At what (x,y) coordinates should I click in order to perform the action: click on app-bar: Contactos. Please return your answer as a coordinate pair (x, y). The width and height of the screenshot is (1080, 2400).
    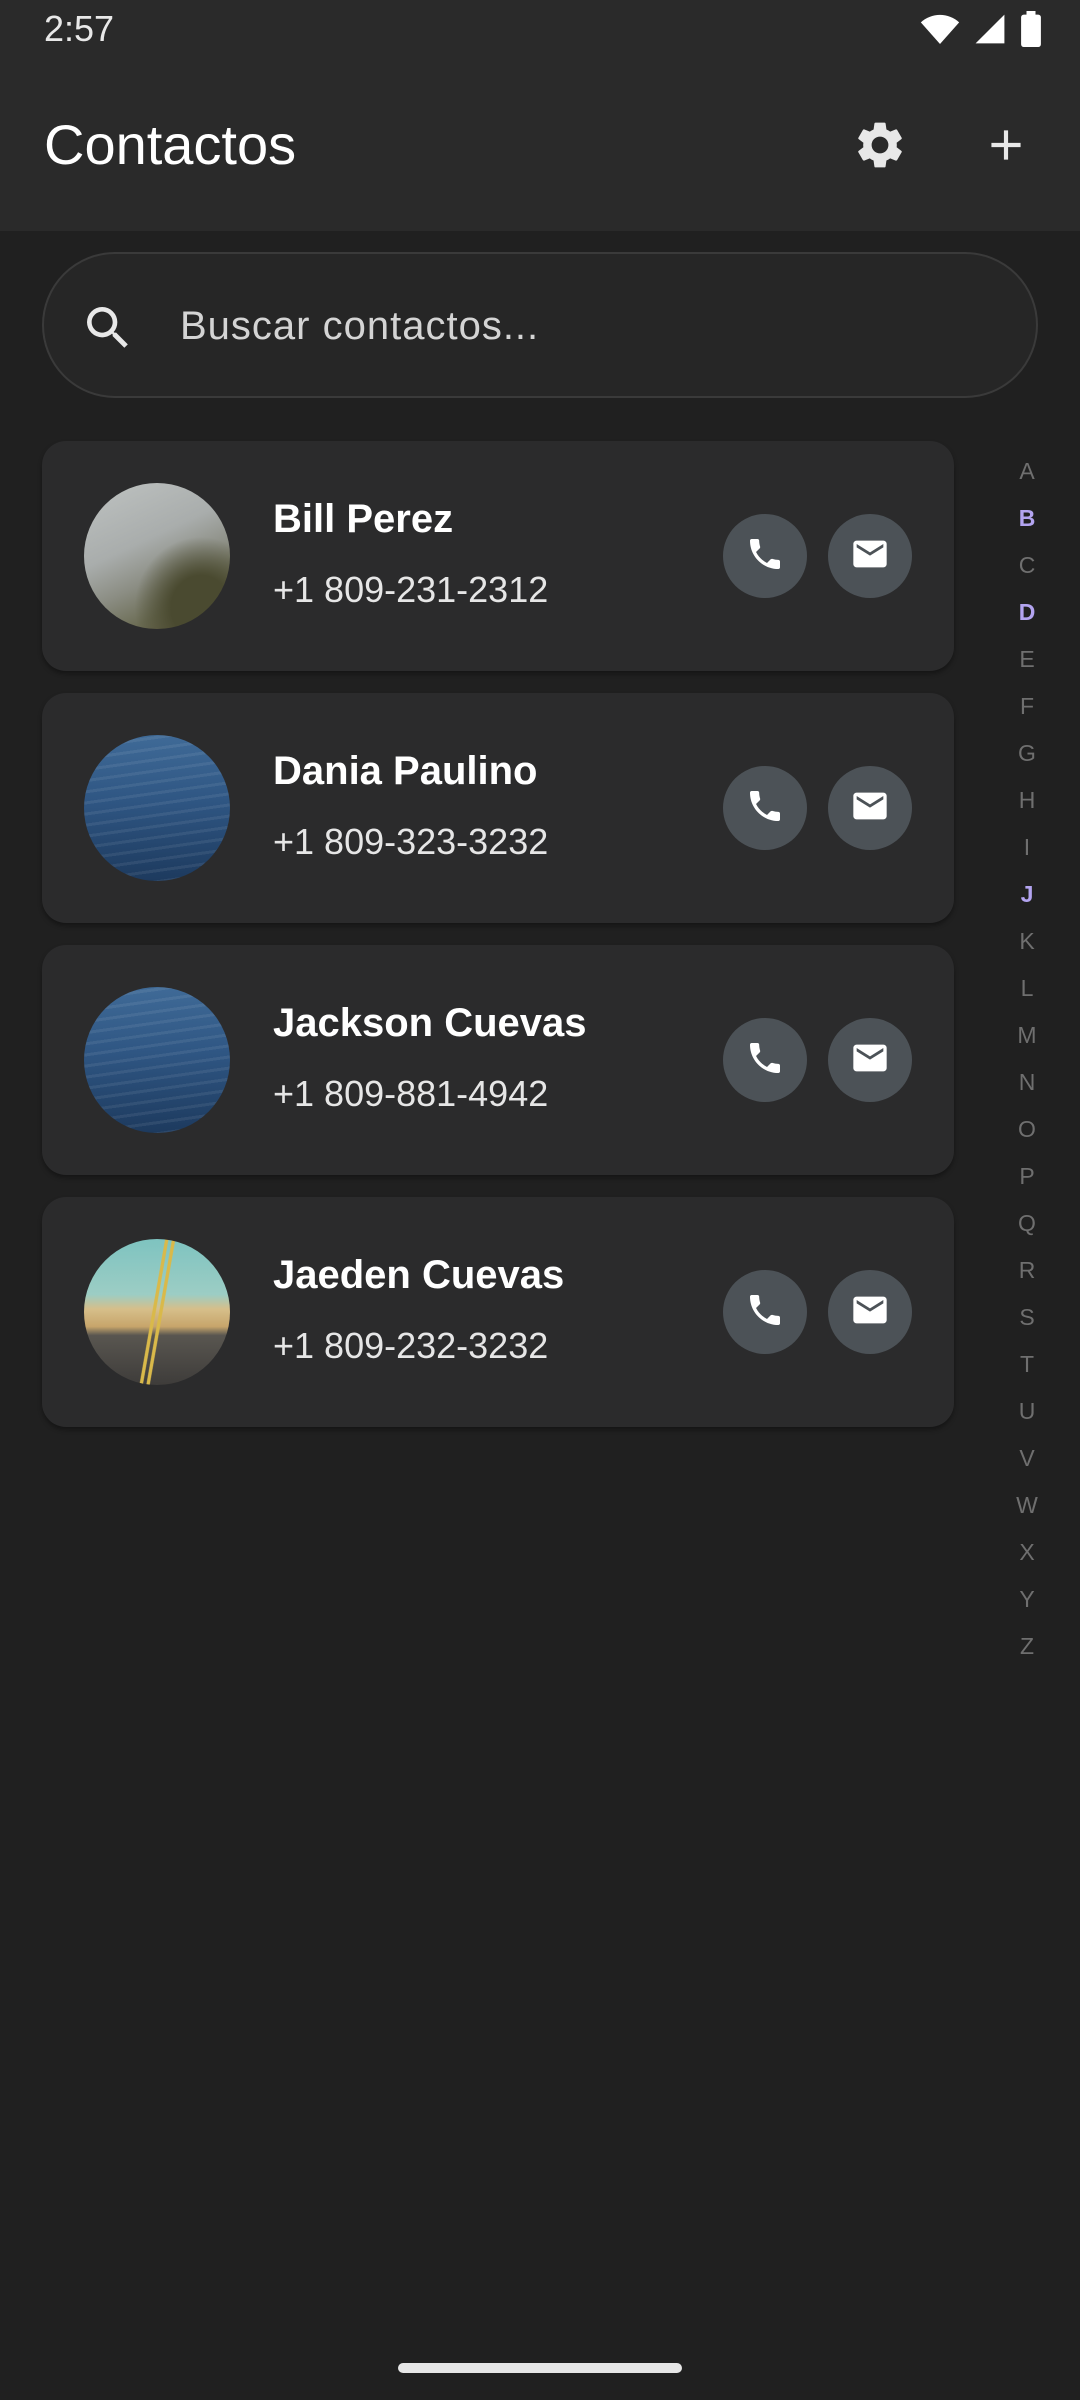
    Looking at the image, I should click on (540, 146).